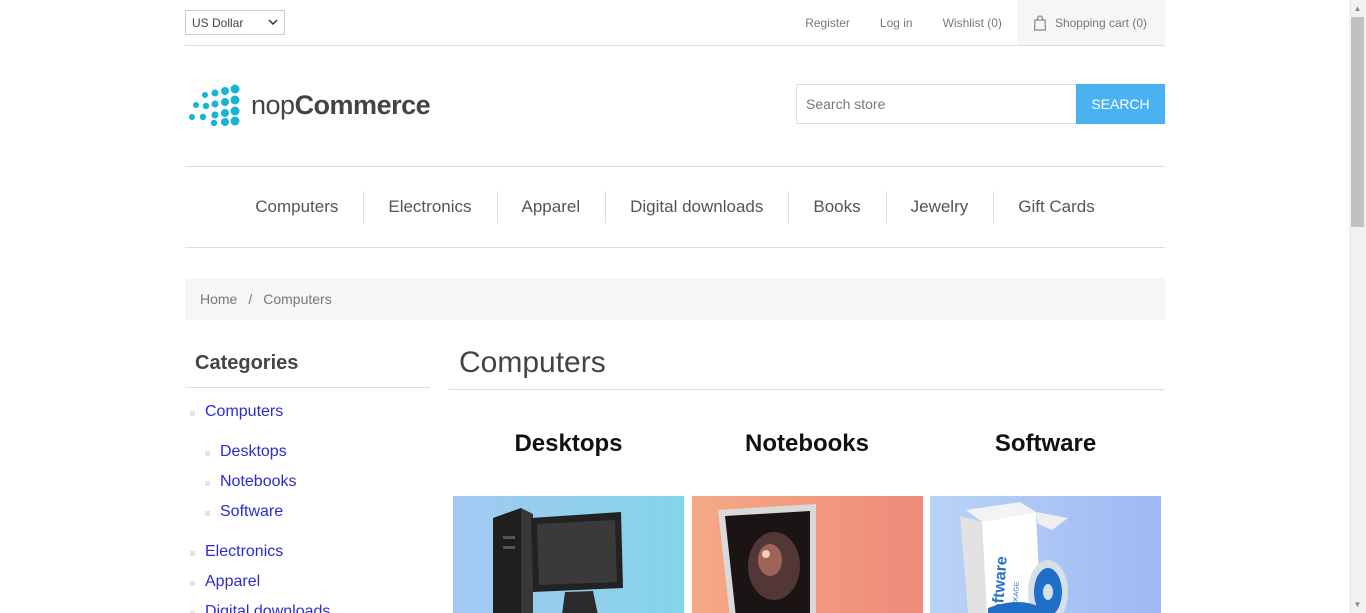 This screenshot has height=613, width=1366. Describe the element at coordinates (214, 105) in the screenshot. I see `logo-dots-icon` at that location.